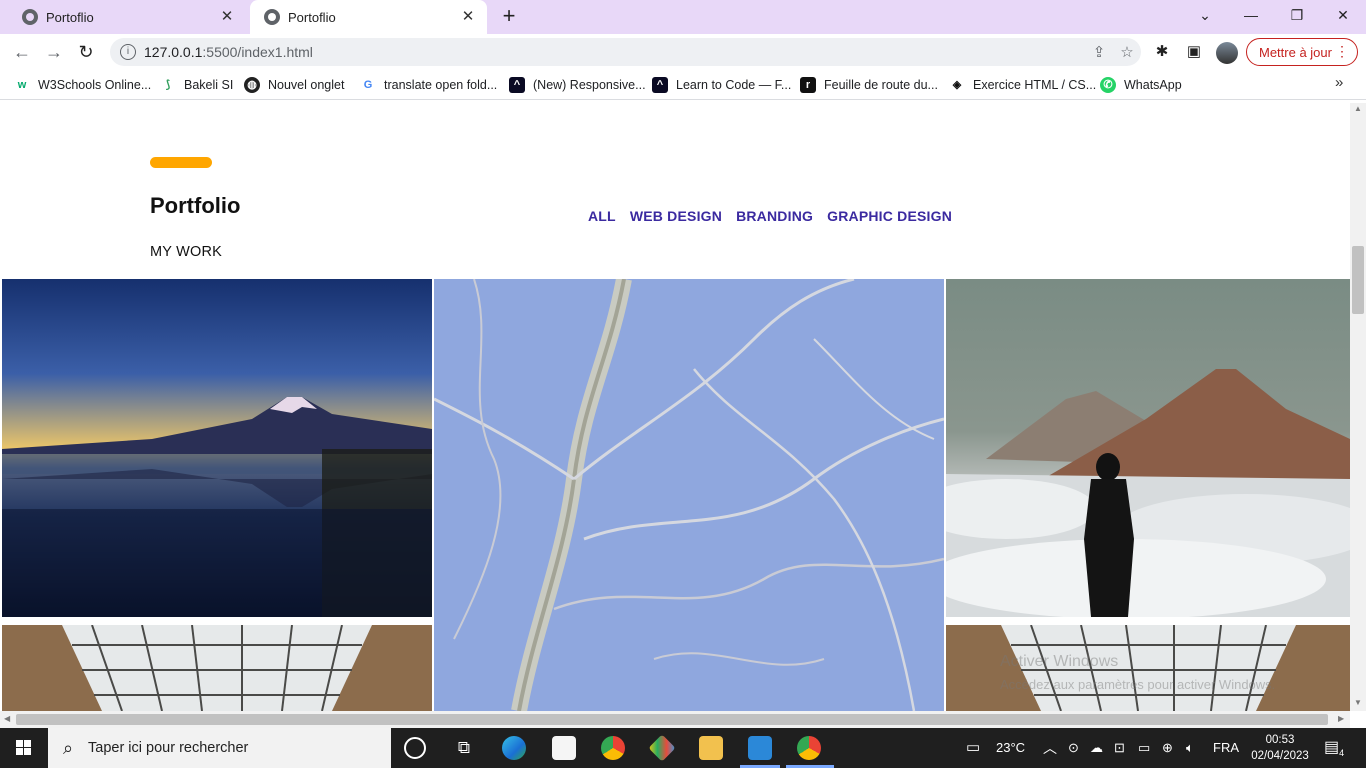  What do you see at coordinates (808, 85) in the screenshot?
I see `document-icon: r` at bounding box center [808, 85].